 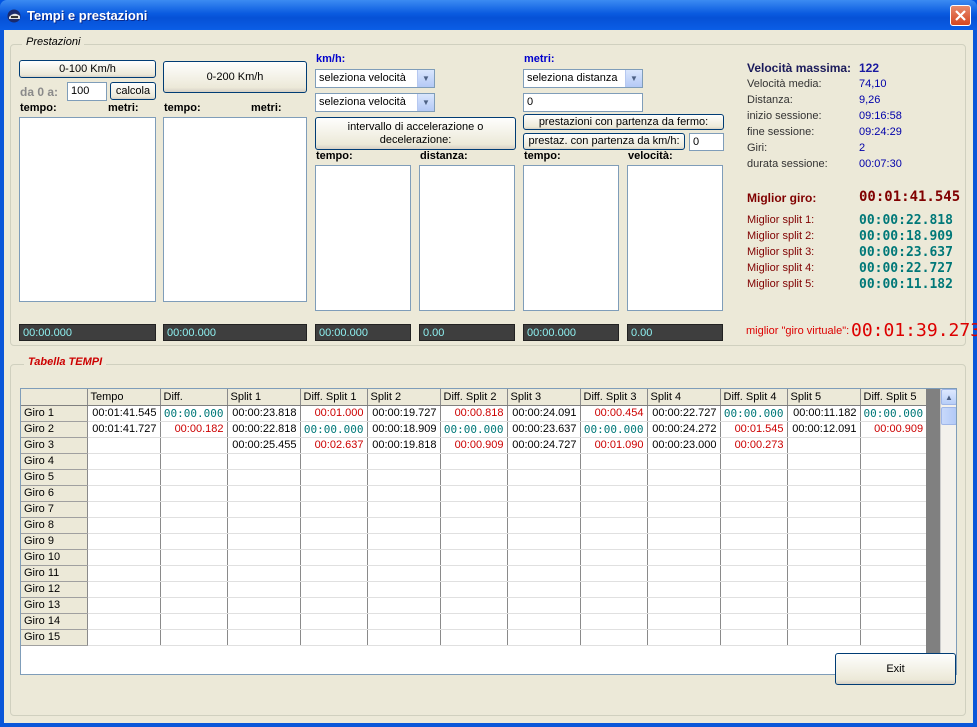 I want to click on column-header: Split 4, so click(x=684, y=397).